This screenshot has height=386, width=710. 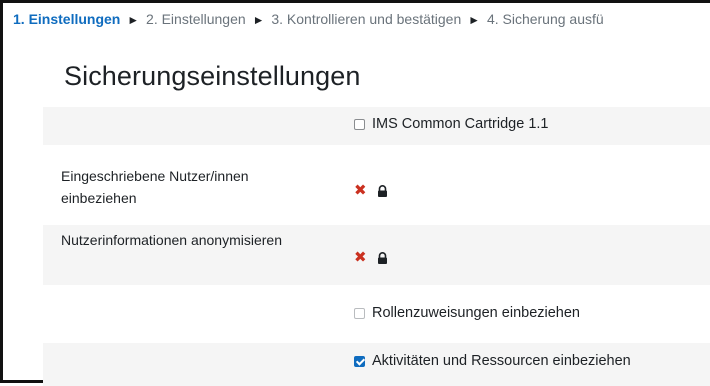 I want to click on setting-value: Aktivitäten und Ressourcen einbeziehen, so click(x=492, y=361).